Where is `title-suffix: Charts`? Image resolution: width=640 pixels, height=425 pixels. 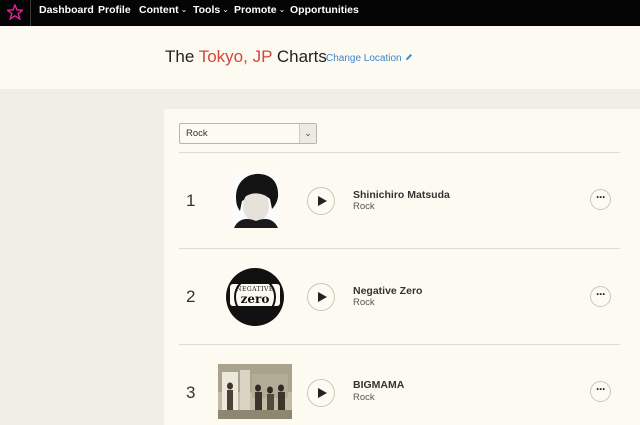 title-suffix: Charts is located at coordinates (299, 56).